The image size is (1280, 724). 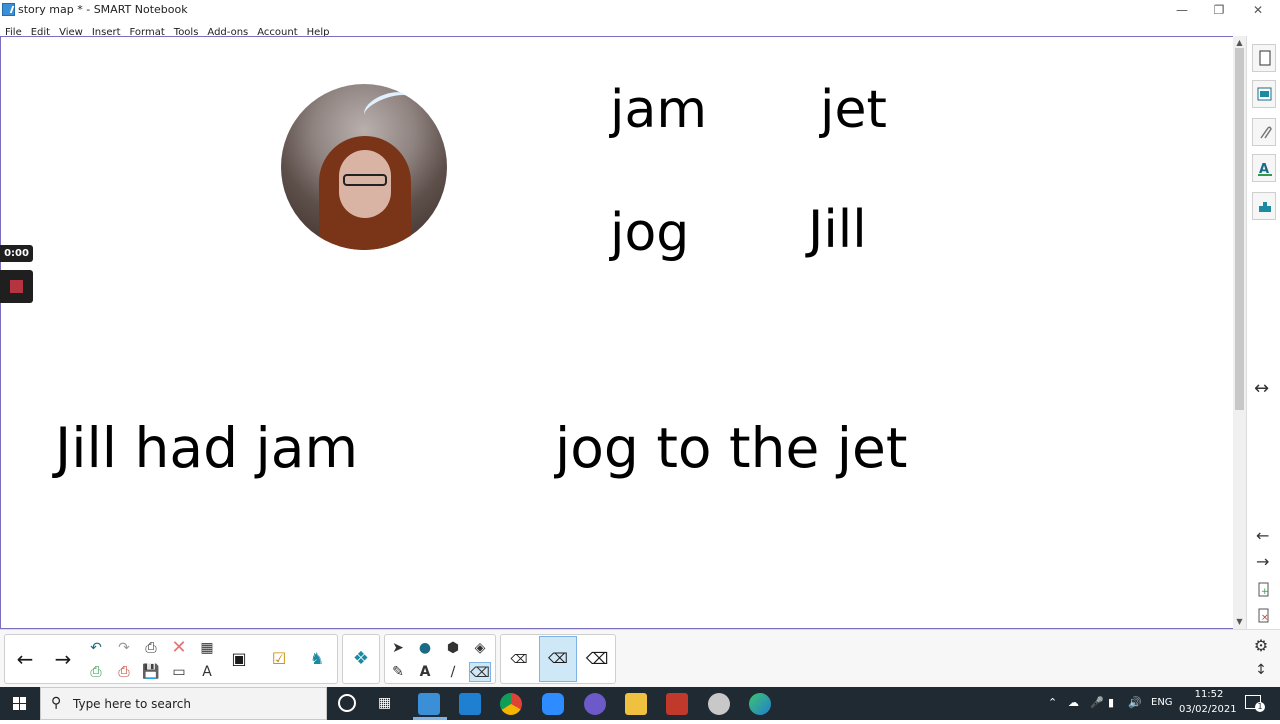 I want to click on taskbar-search-box: ⚲ Type here to search, so click(x=183, y=703).